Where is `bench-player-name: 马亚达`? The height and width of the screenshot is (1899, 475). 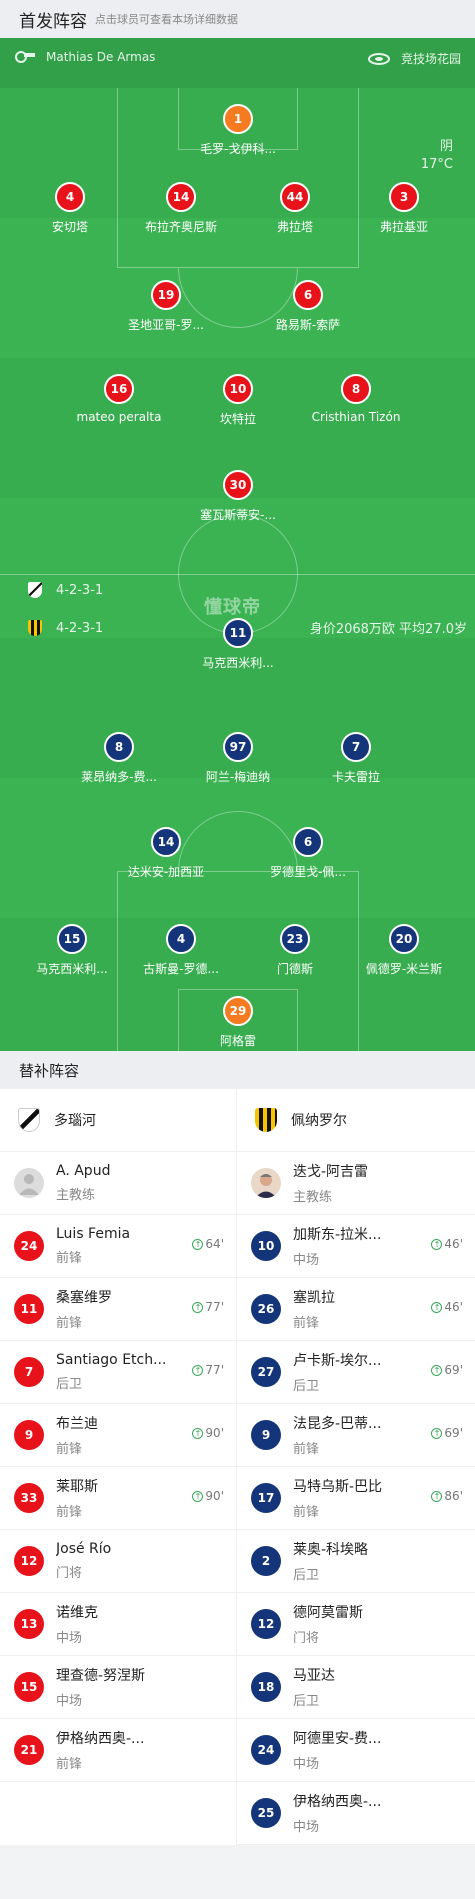
bench-player-name: 马亚达 is located at coordinates (314, 1676).